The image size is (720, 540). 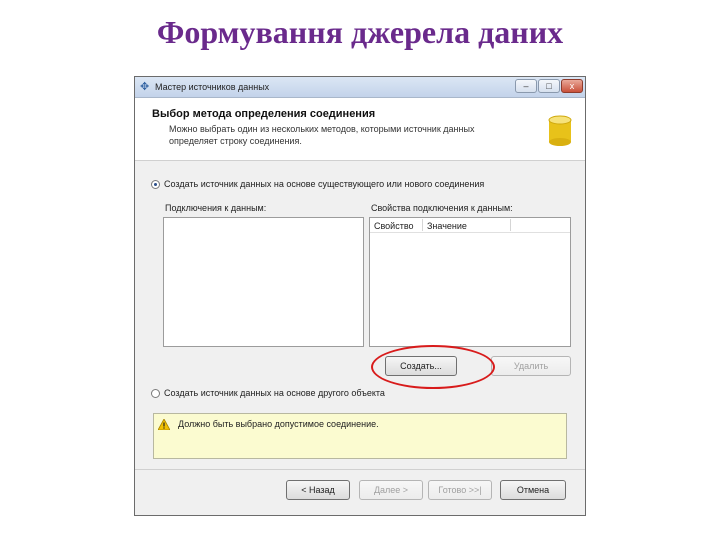 I want to click on next-button: Далее >, so click(x=391, y=490).